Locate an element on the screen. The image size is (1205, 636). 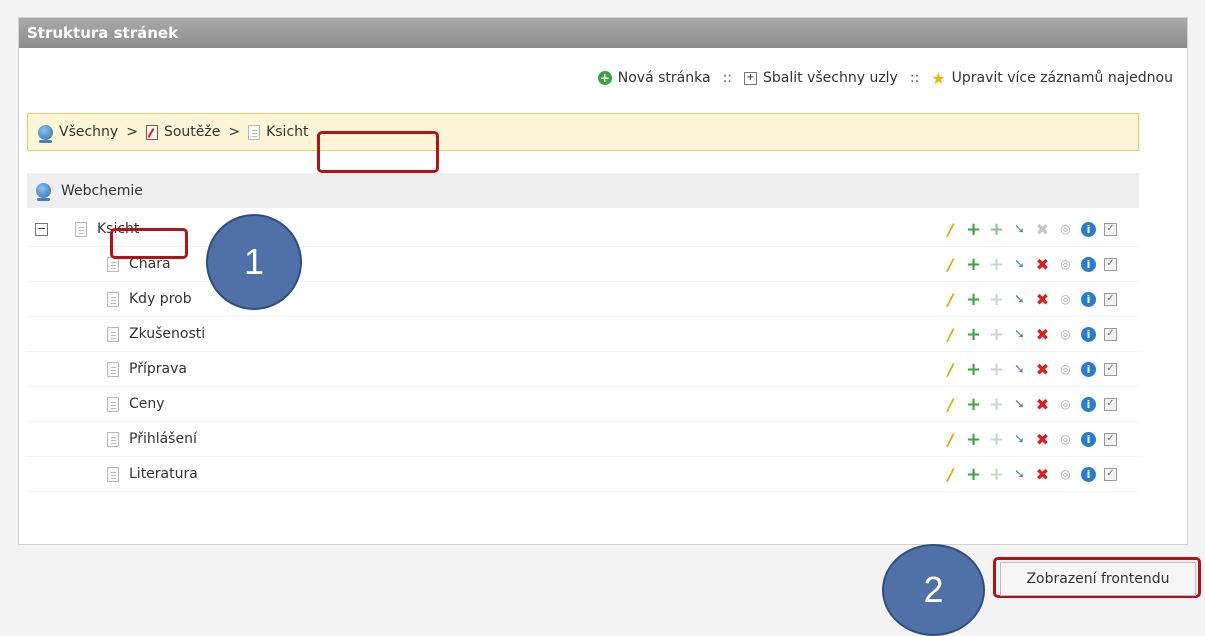
tree-item-label: Přihlášení is located at coordinates (163, 439).